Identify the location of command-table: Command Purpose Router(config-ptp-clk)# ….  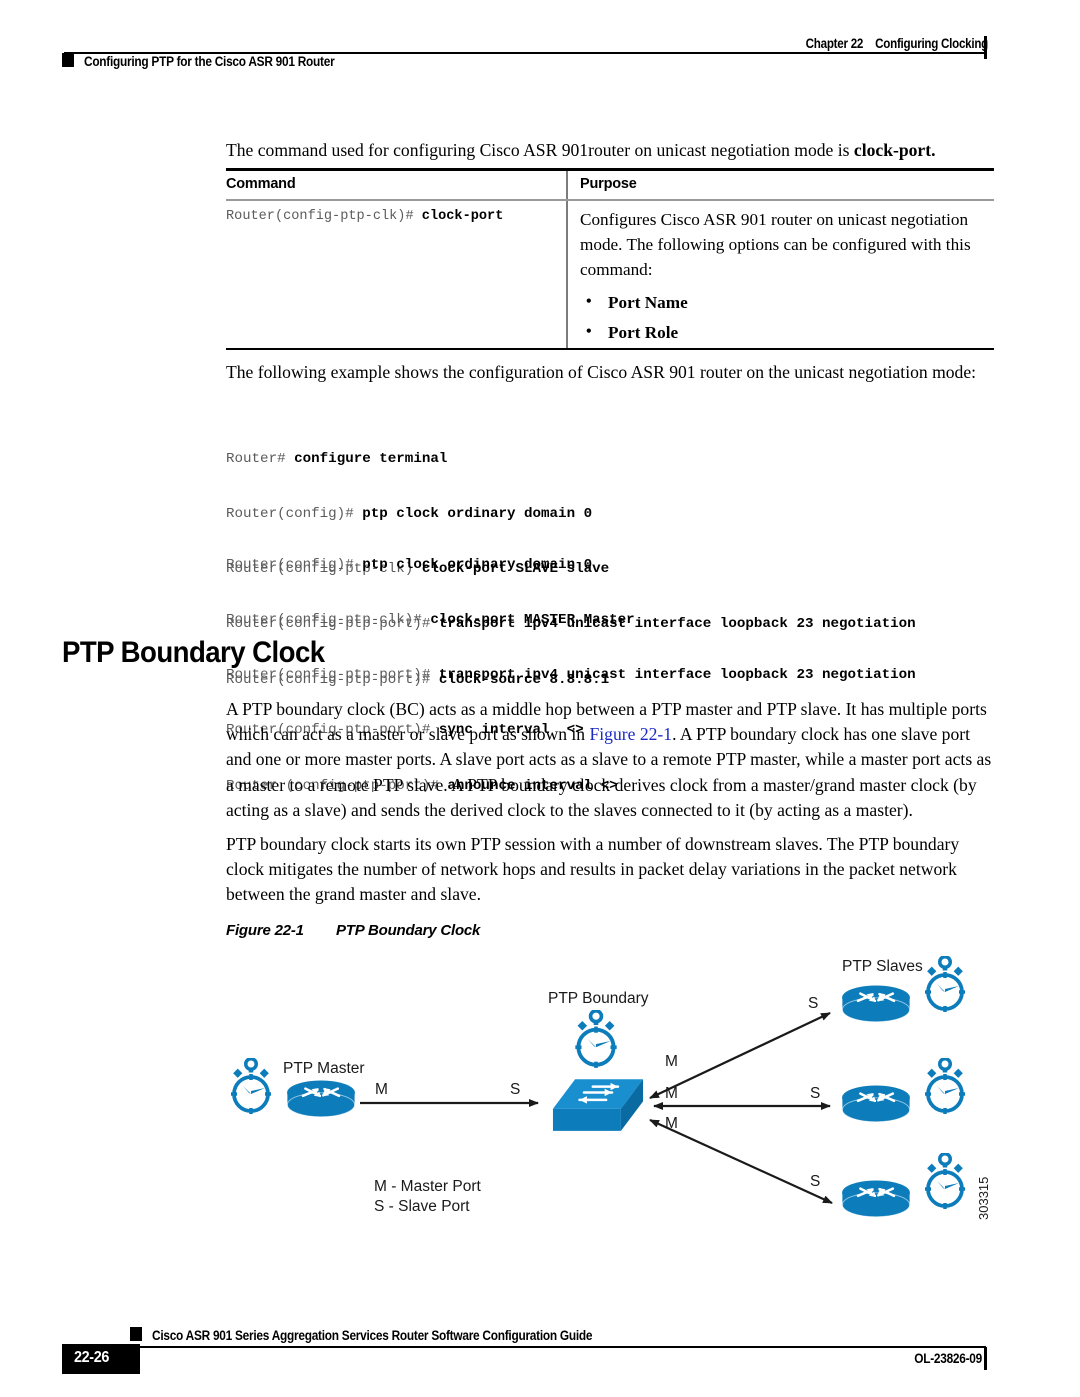
(610, 259).